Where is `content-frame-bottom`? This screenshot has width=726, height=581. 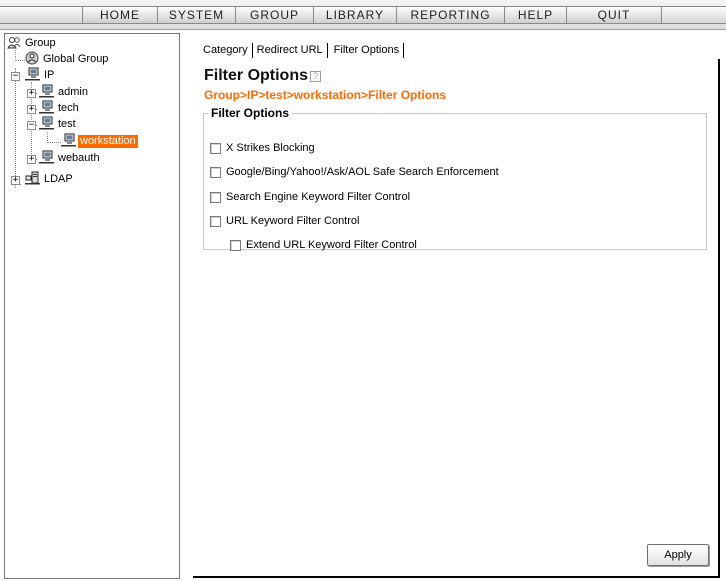 content-frame-bottom is located at coordinates (456, 577).